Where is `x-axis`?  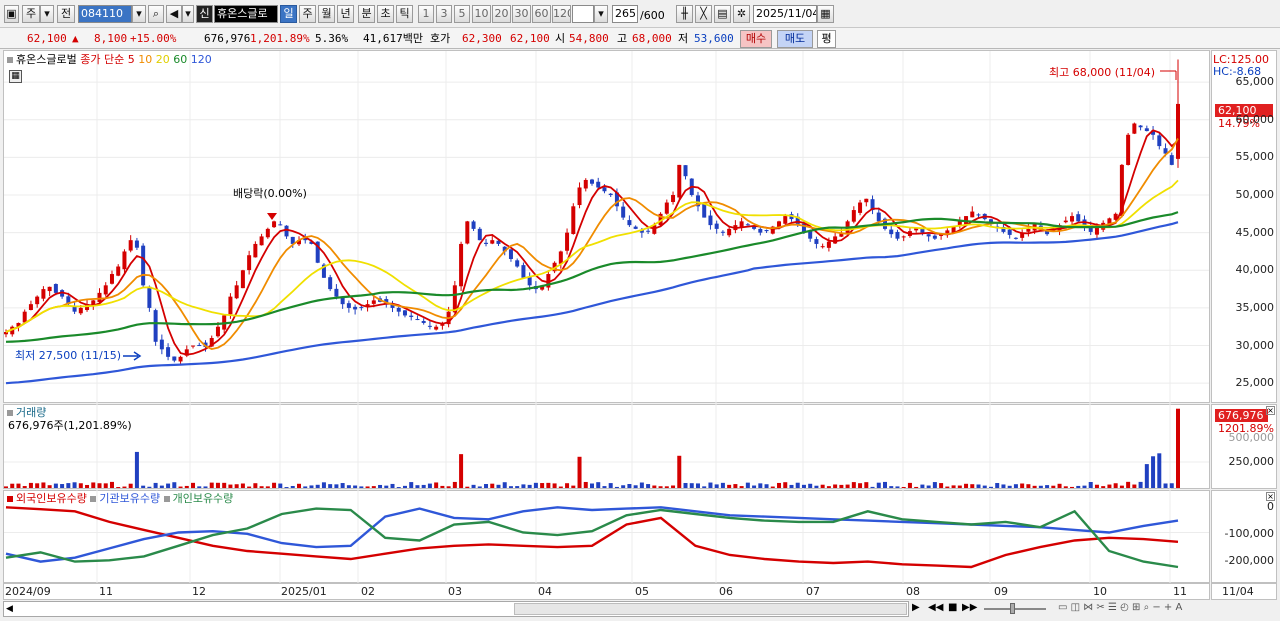
x-axis is located at coordinates (606, 591).